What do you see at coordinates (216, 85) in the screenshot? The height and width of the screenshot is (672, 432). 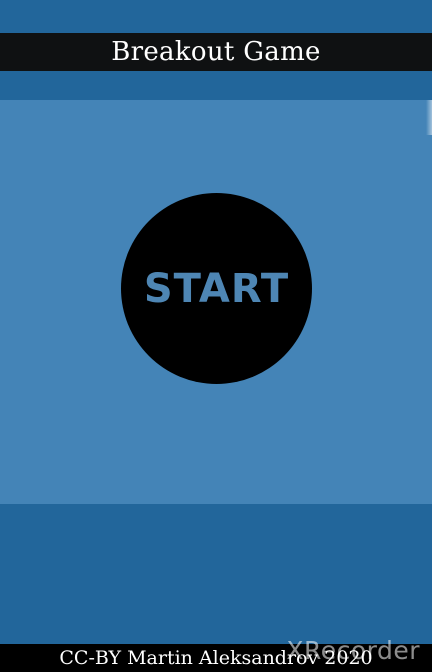 I see `header-band` at bounding box center [216, 85].